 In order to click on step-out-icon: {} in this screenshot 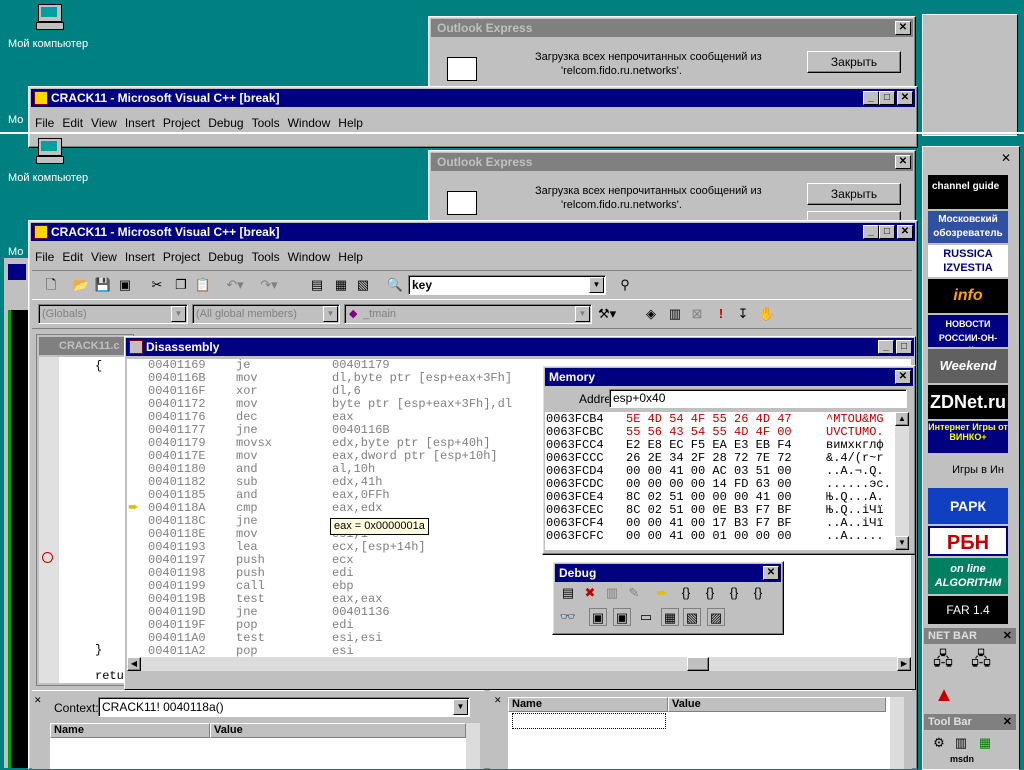, I will do `click(734, 593)`.